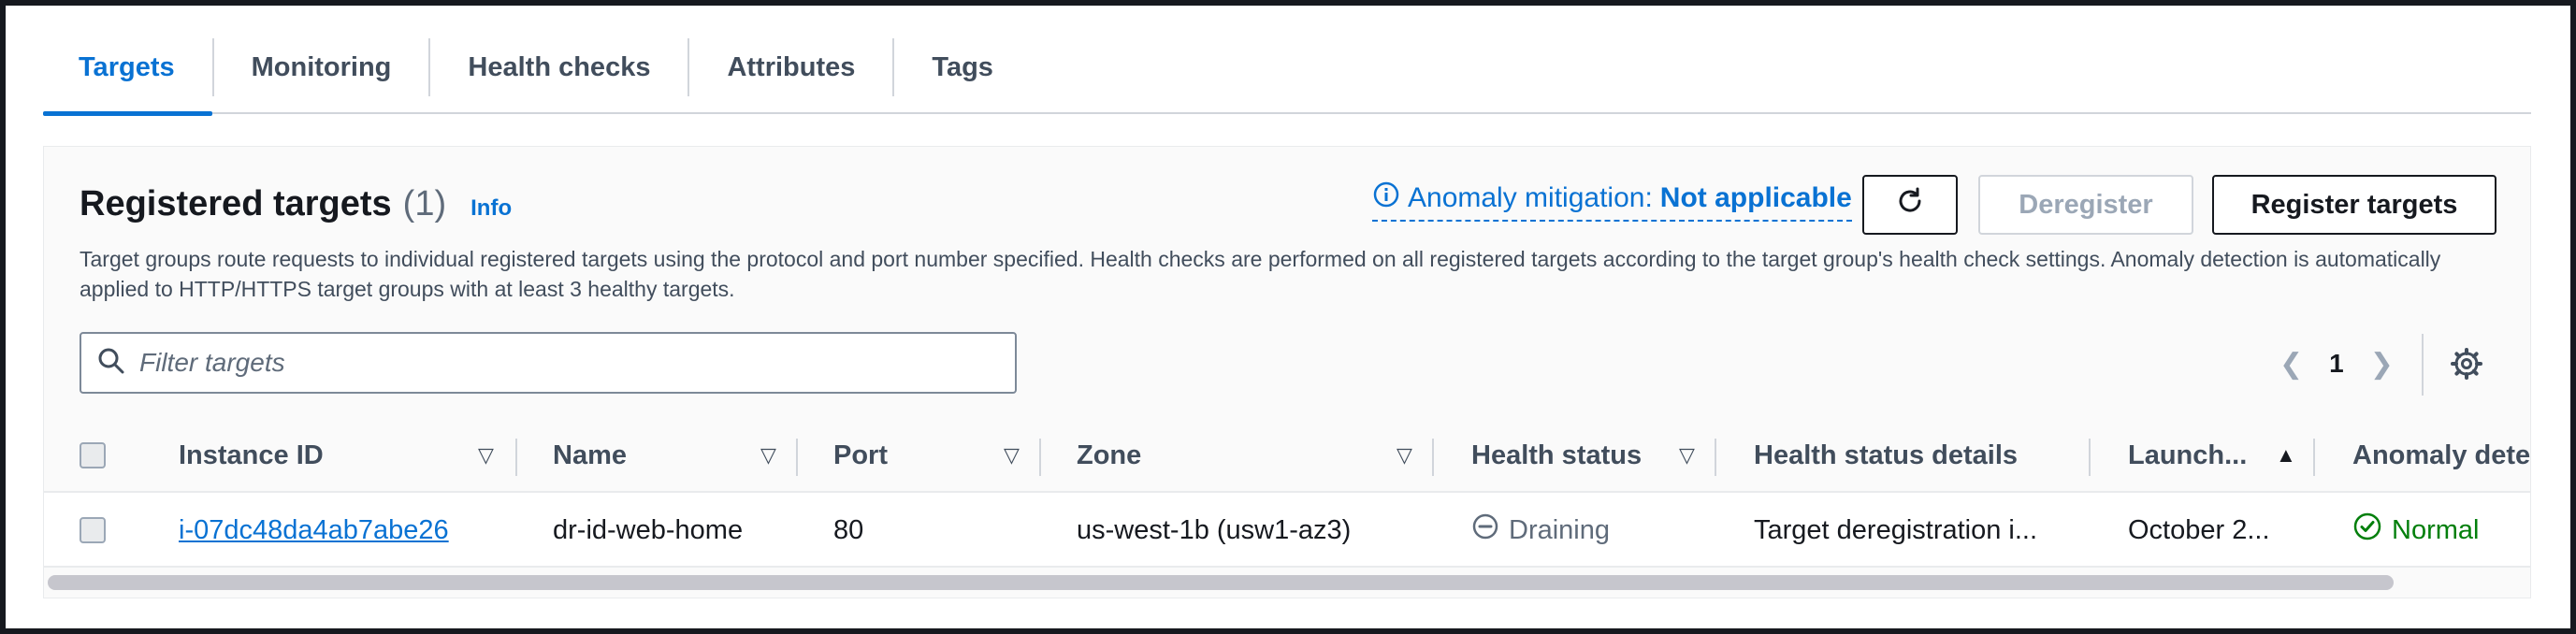 The image size is (2576, 634). Describe the element at coordinates (93, 455) in the screenshot. I see `select-all-checkbox` at that location.